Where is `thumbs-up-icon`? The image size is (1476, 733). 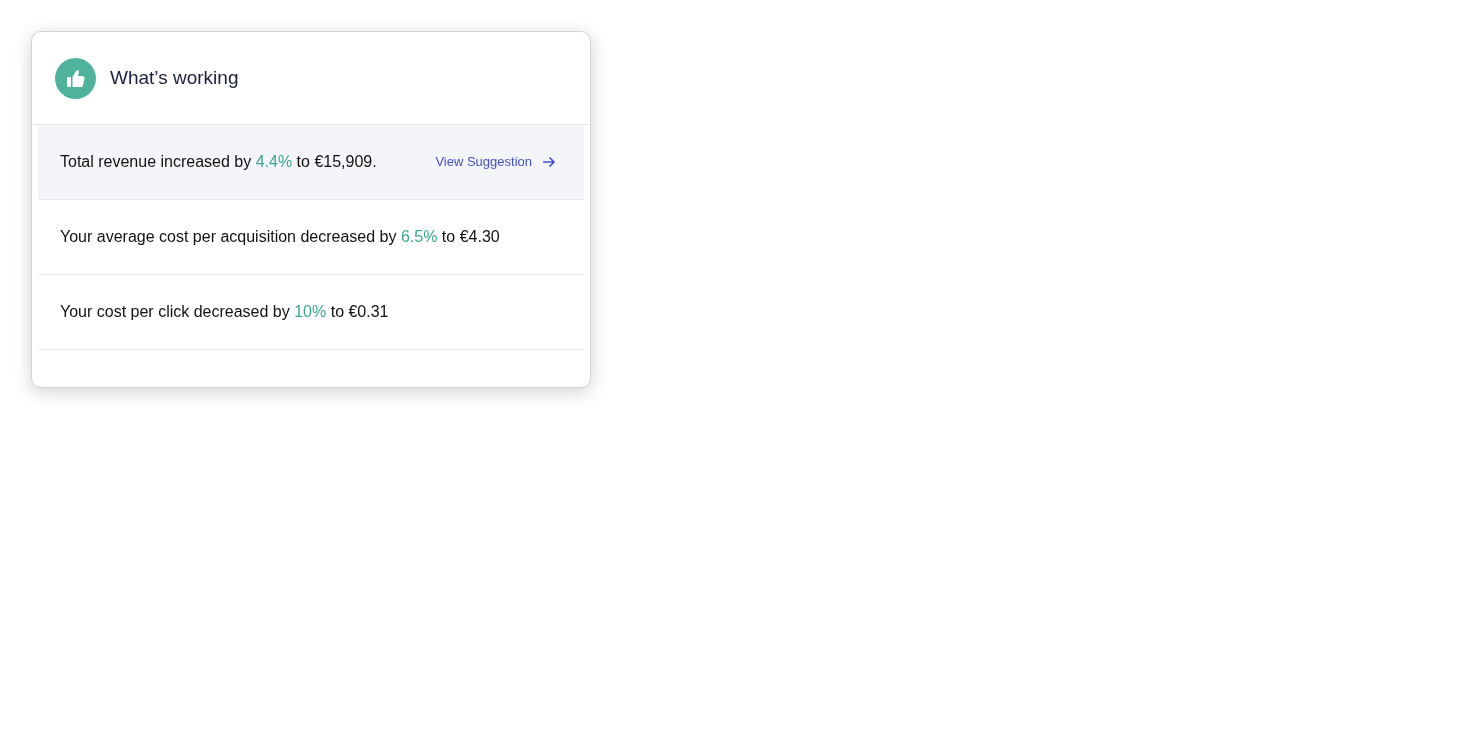
thumbs-up-icon is located at coordinates (75, 78).